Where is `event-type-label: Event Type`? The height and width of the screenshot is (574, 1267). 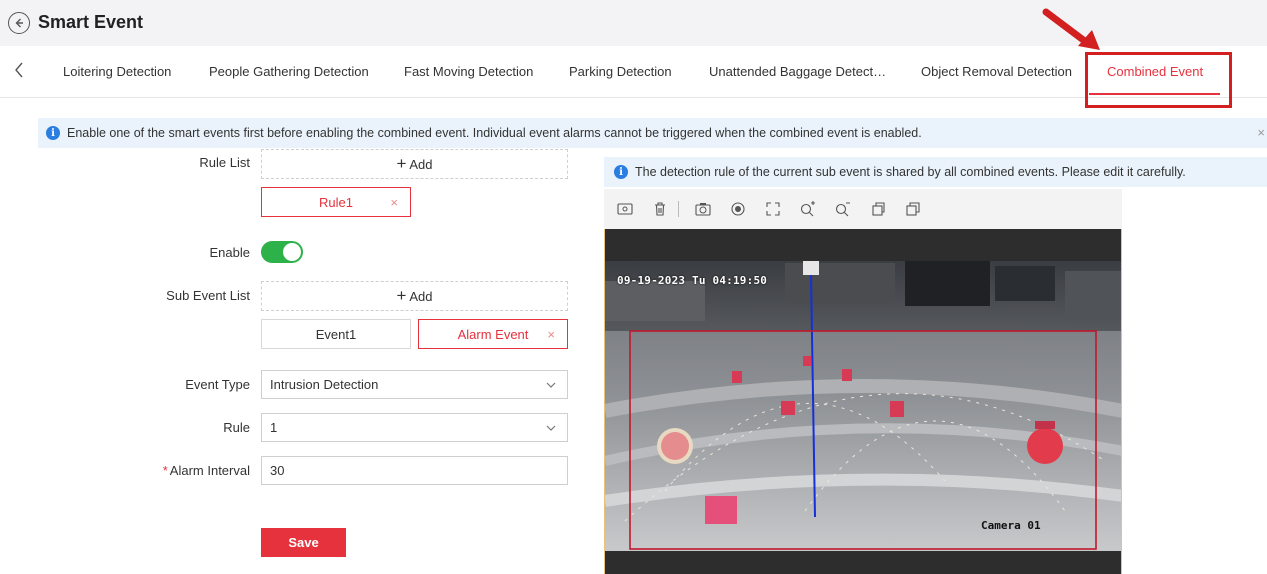 event-type-label: Event Type is located at coordinates (217, 384).